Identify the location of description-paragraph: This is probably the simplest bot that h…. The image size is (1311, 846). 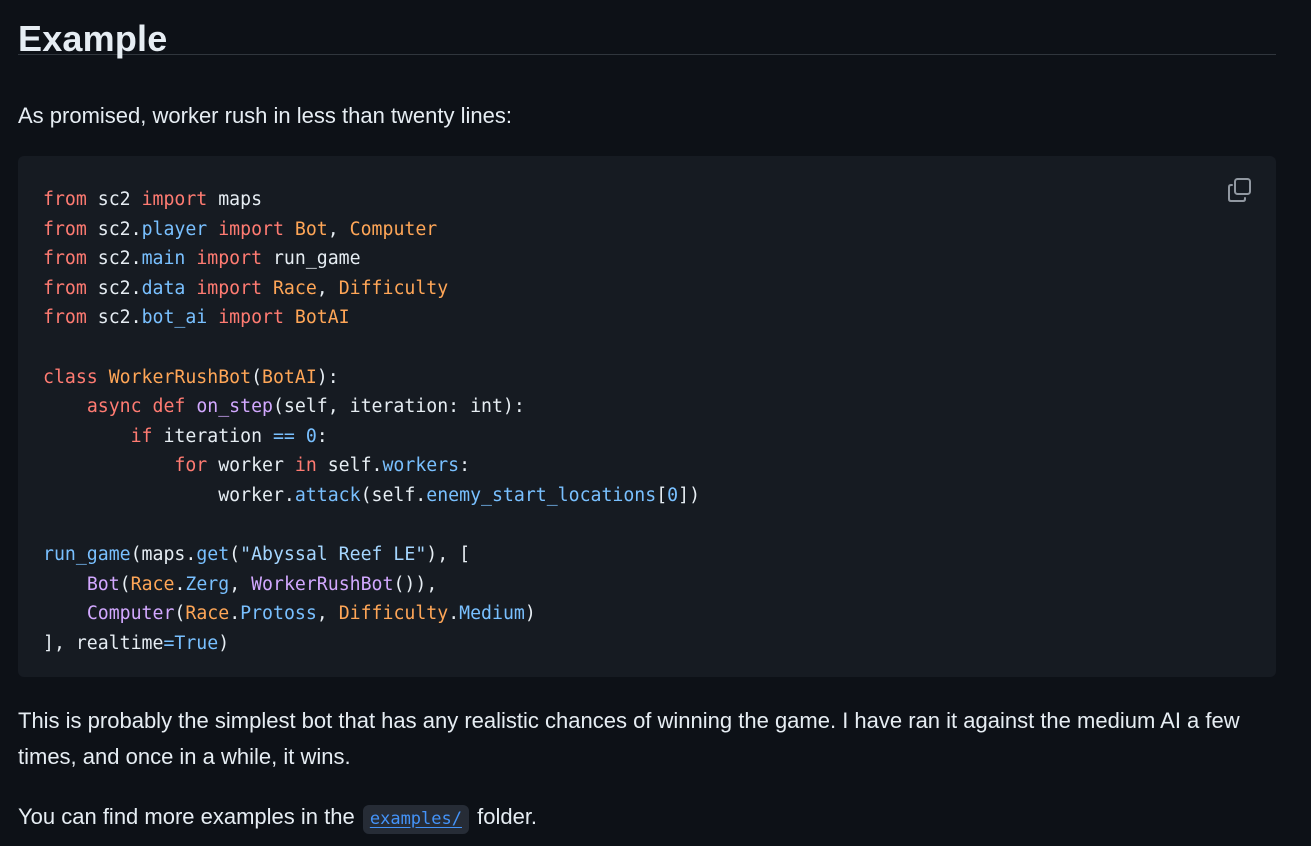
(629, 738).